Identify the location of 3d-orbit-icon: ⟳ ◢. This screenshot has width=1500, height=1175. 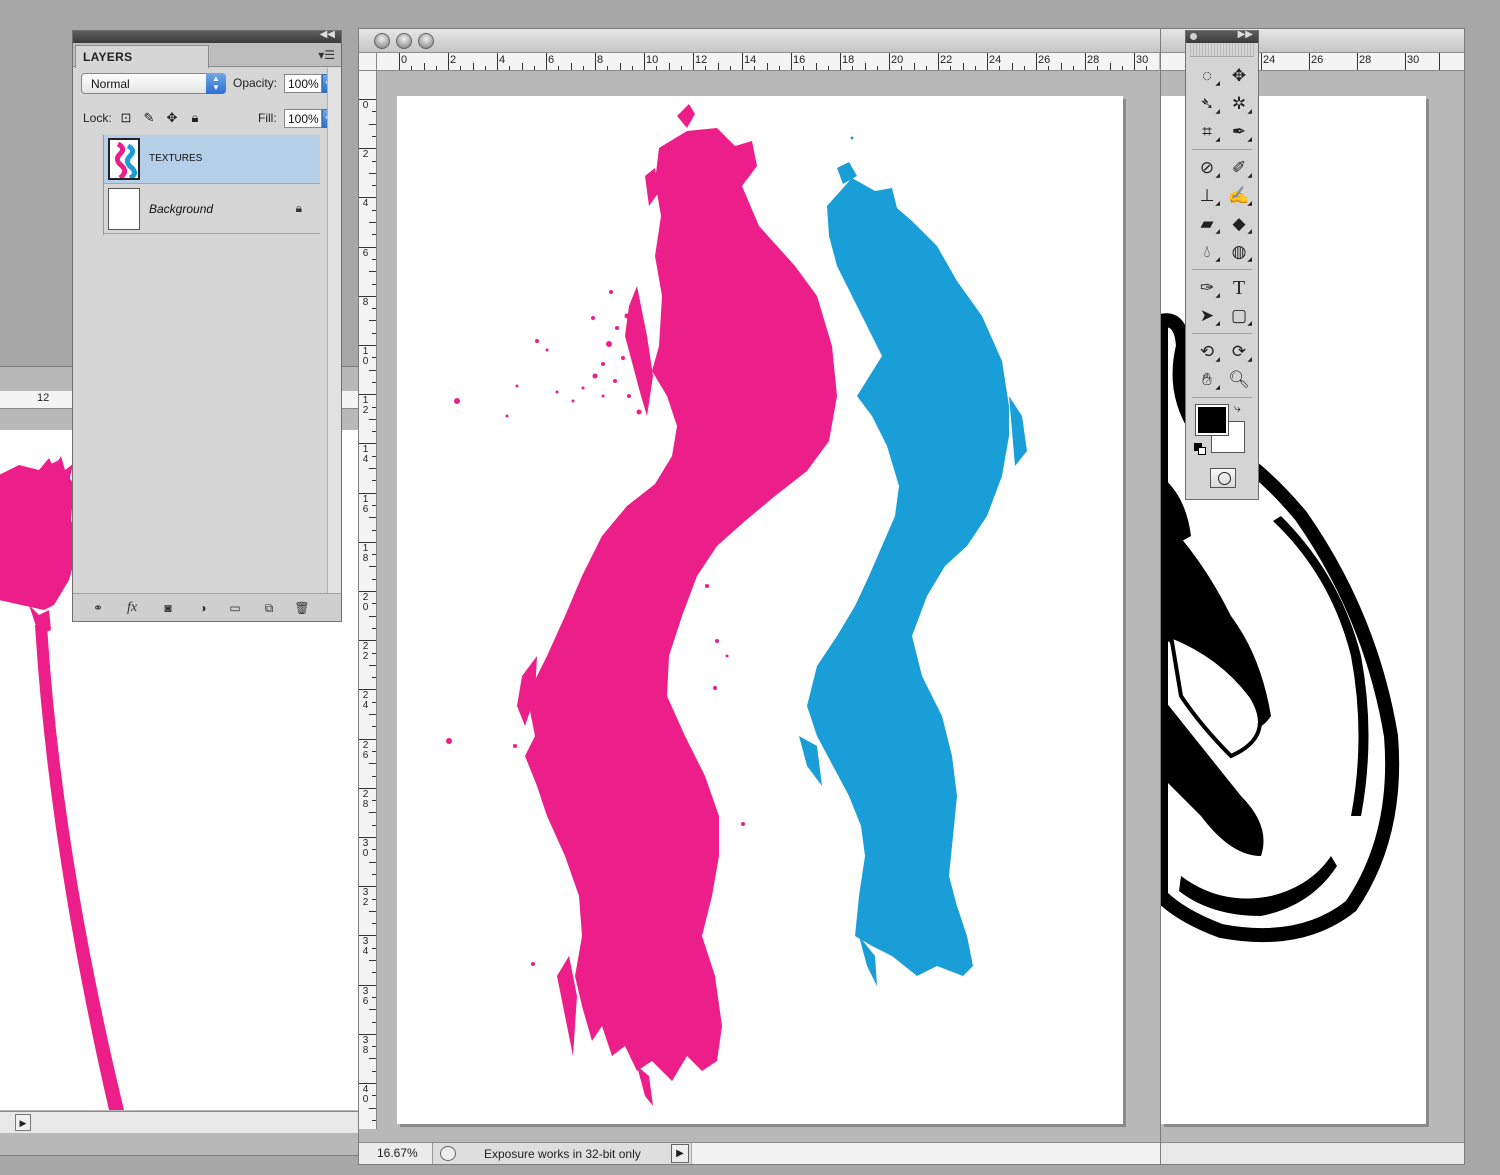
(1239, 352).